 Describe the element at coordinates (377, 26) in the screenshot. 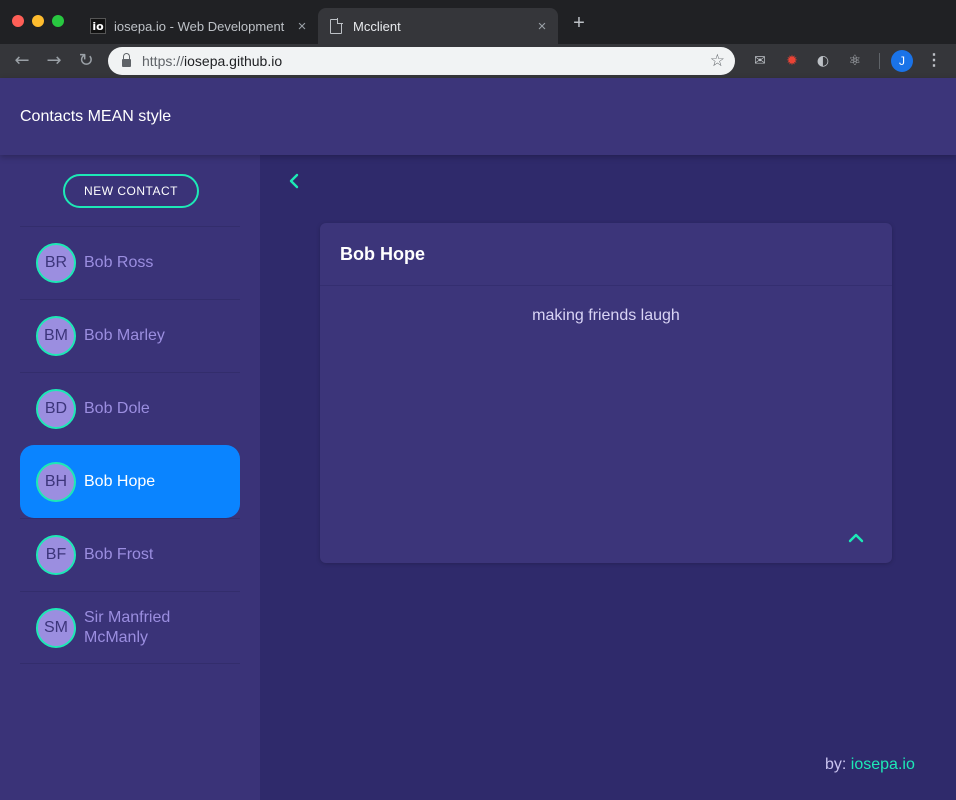

I see `tab-title: Mcclient` at that location.